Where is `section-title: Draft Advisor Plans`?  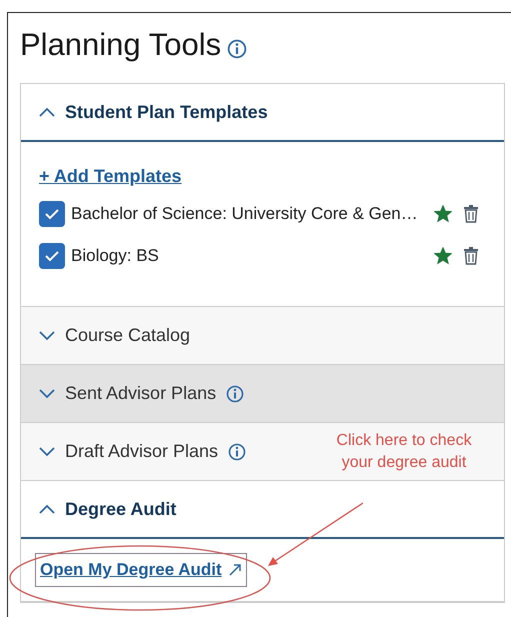 section-title: Draft Advisor Plans is located at coordinates (141, 451).